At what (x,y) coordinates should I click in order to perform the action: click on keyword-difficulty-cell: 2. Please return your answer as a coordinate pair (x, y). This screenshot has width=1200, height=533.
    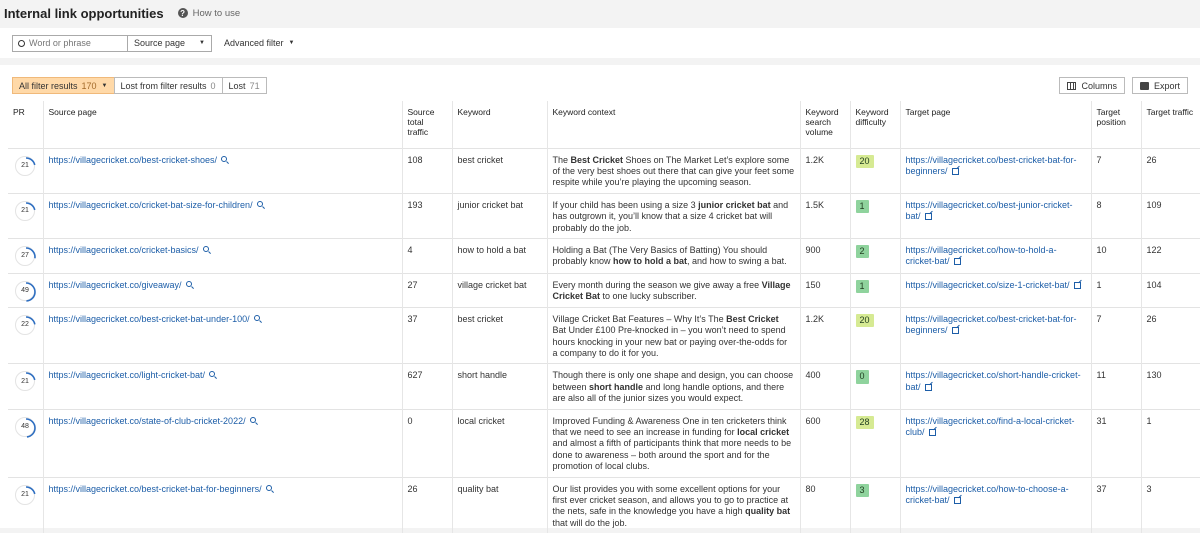
    Looking at the image, I should click on (874, 255).